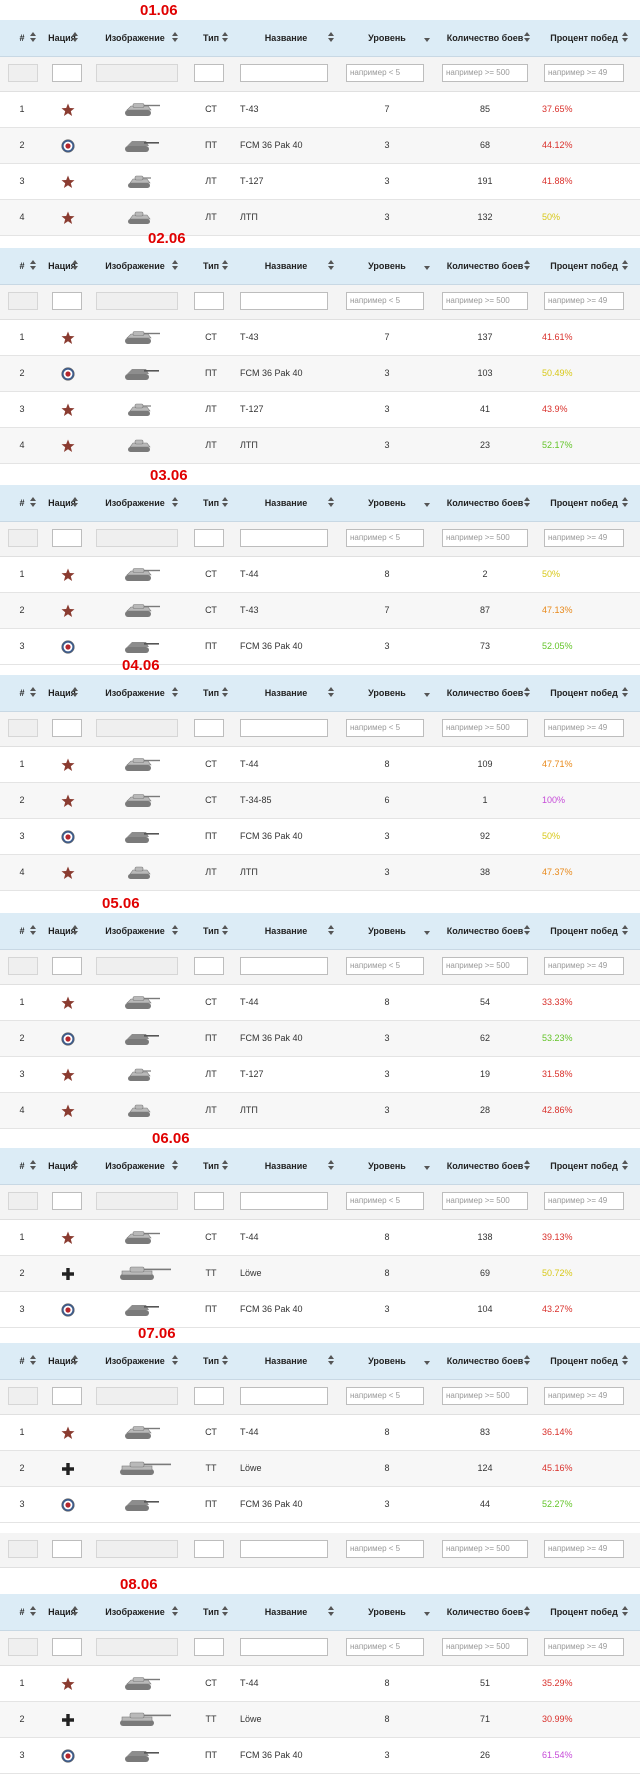 The image size is (640, 1774). Describe the element at coordinates (320, 575) in the screenshot. I see `table-row: 1 СТ Т-44 8 2 50%` at that location.